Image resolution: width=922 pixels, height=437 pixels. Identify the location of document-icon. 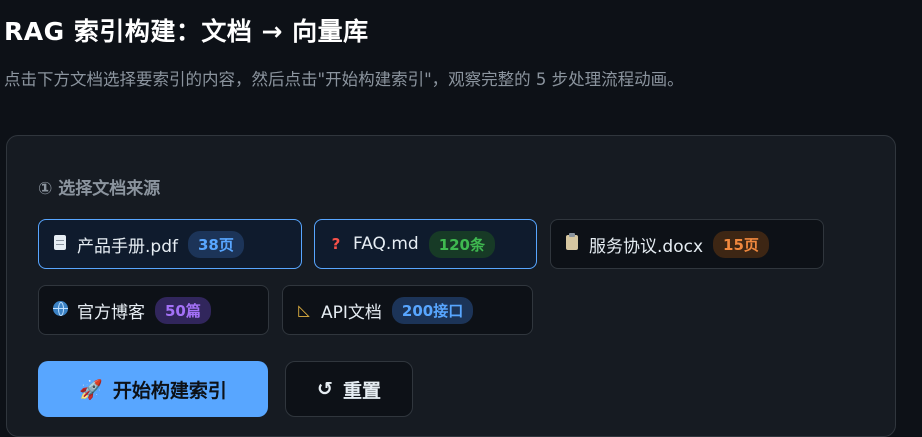
(60, 244).